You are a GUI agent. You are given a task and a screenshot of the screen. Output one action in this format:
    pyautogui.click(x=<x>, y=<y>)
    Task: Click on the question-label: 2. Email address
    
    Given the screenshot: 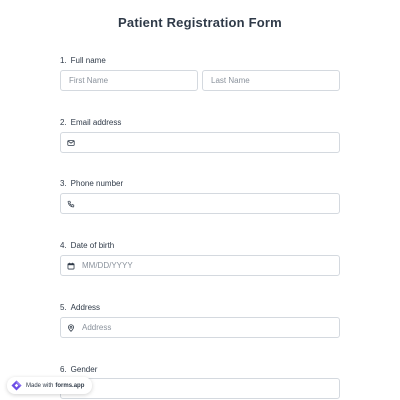 What is the action you would take?
    pyautogui.click(x=91, y=122)
    